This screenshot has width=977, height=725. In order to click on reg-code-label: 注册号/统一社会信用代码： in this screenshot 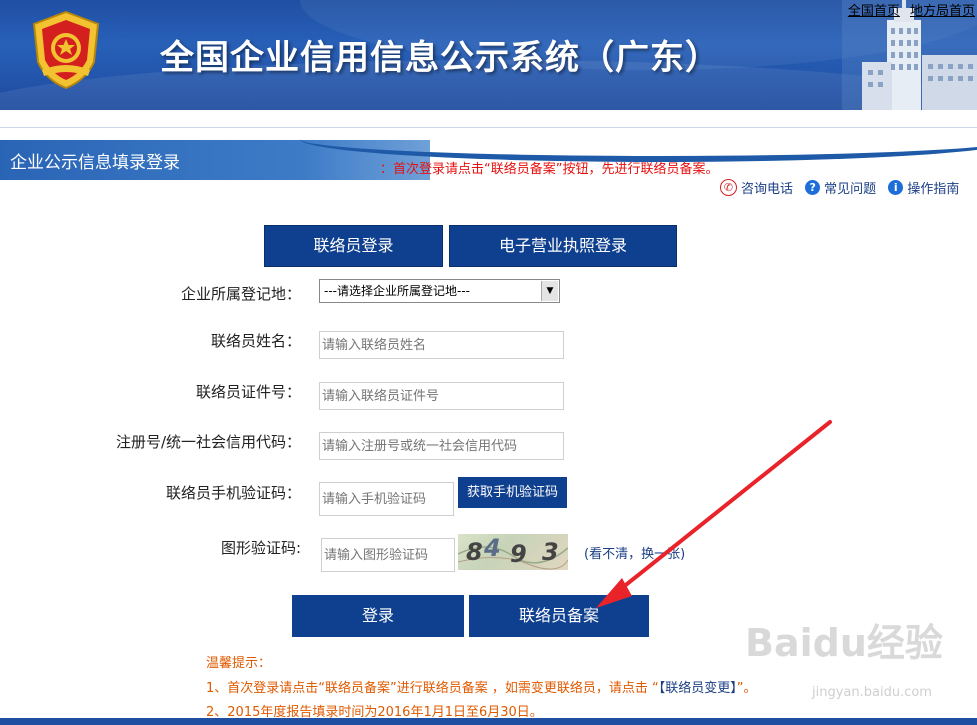, I will do `click(208, 442)`.